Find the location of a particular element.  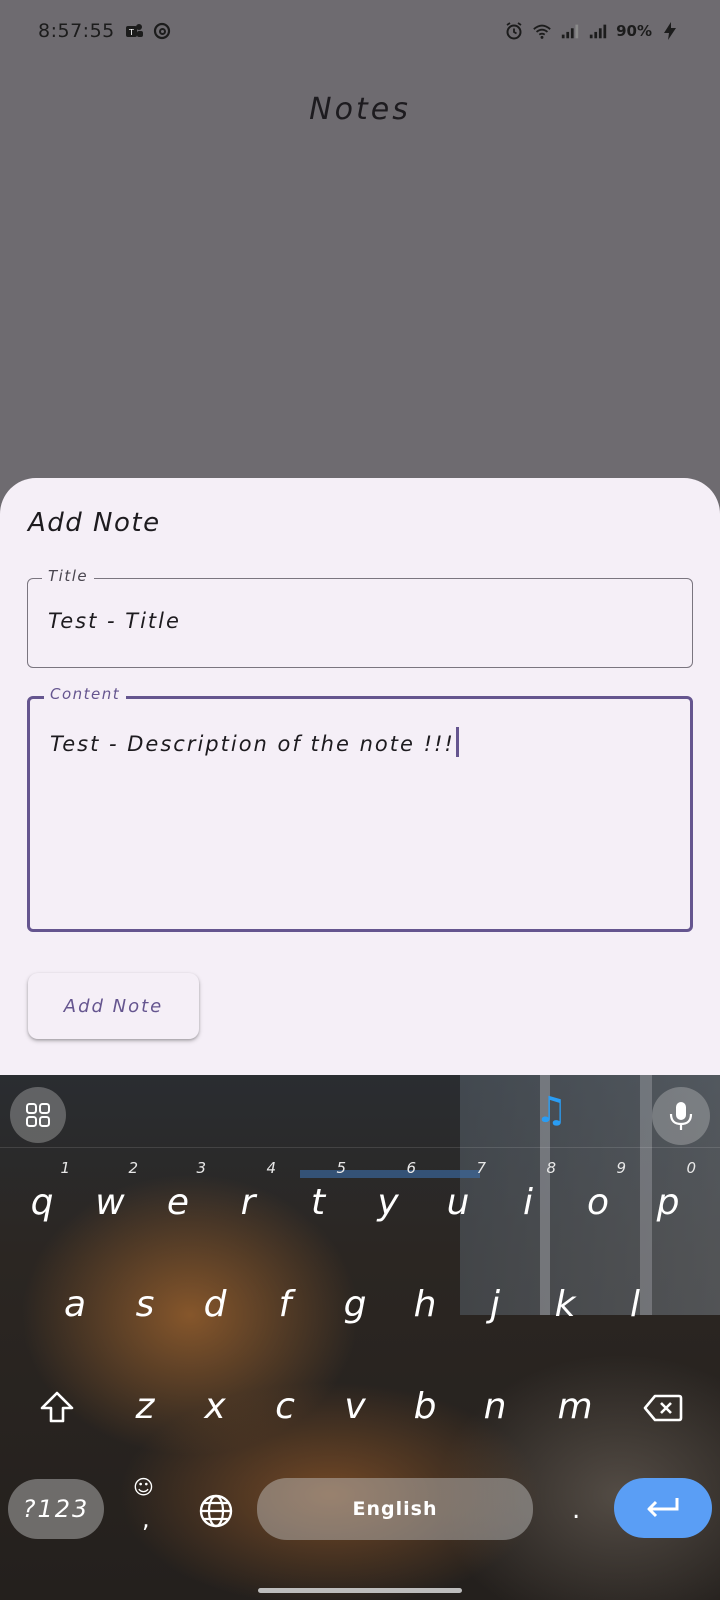

key-label: s is located at coordinates (145, 1304).